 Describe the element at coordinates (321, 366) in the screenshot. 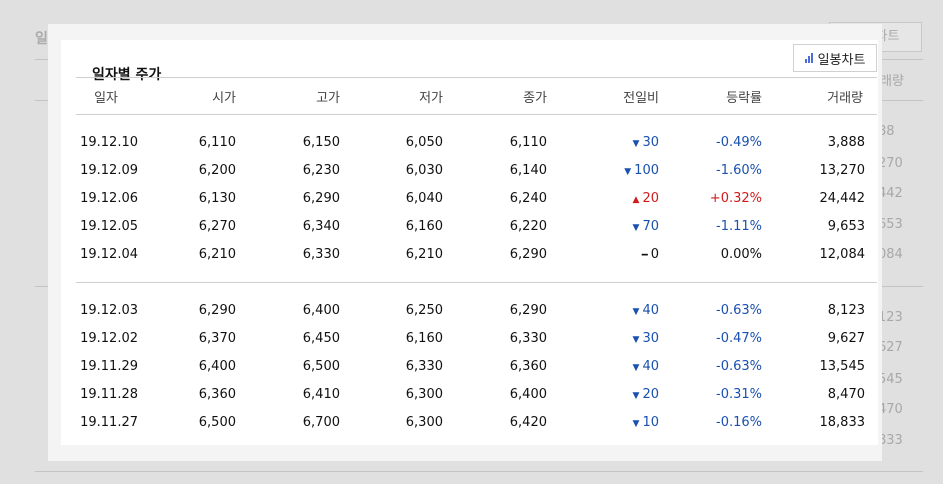

I see `row-high: 6,500` at that location.